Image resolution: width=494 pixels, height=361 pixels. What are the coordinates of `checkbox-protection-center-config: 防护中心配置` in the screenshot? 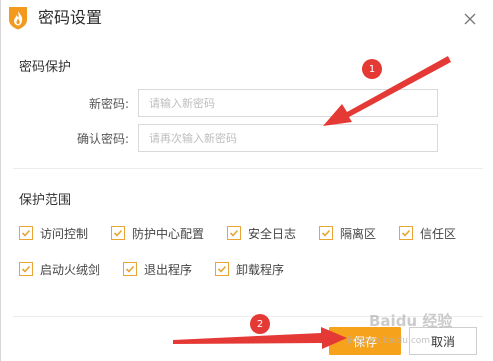 It's located at (157, 233).